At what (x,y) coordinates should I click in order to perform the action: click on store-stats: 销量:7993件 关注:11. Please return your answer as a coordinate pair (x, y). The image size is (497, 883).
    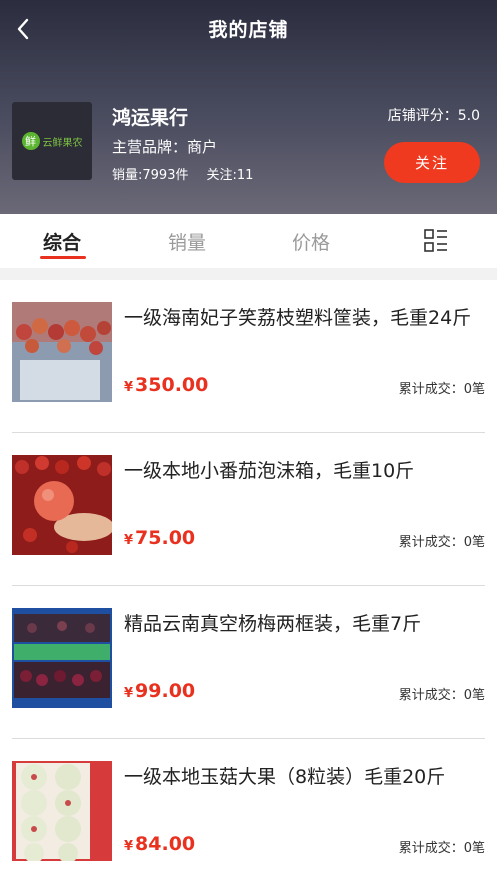
    Looking at the image, I should click on (182, 173).